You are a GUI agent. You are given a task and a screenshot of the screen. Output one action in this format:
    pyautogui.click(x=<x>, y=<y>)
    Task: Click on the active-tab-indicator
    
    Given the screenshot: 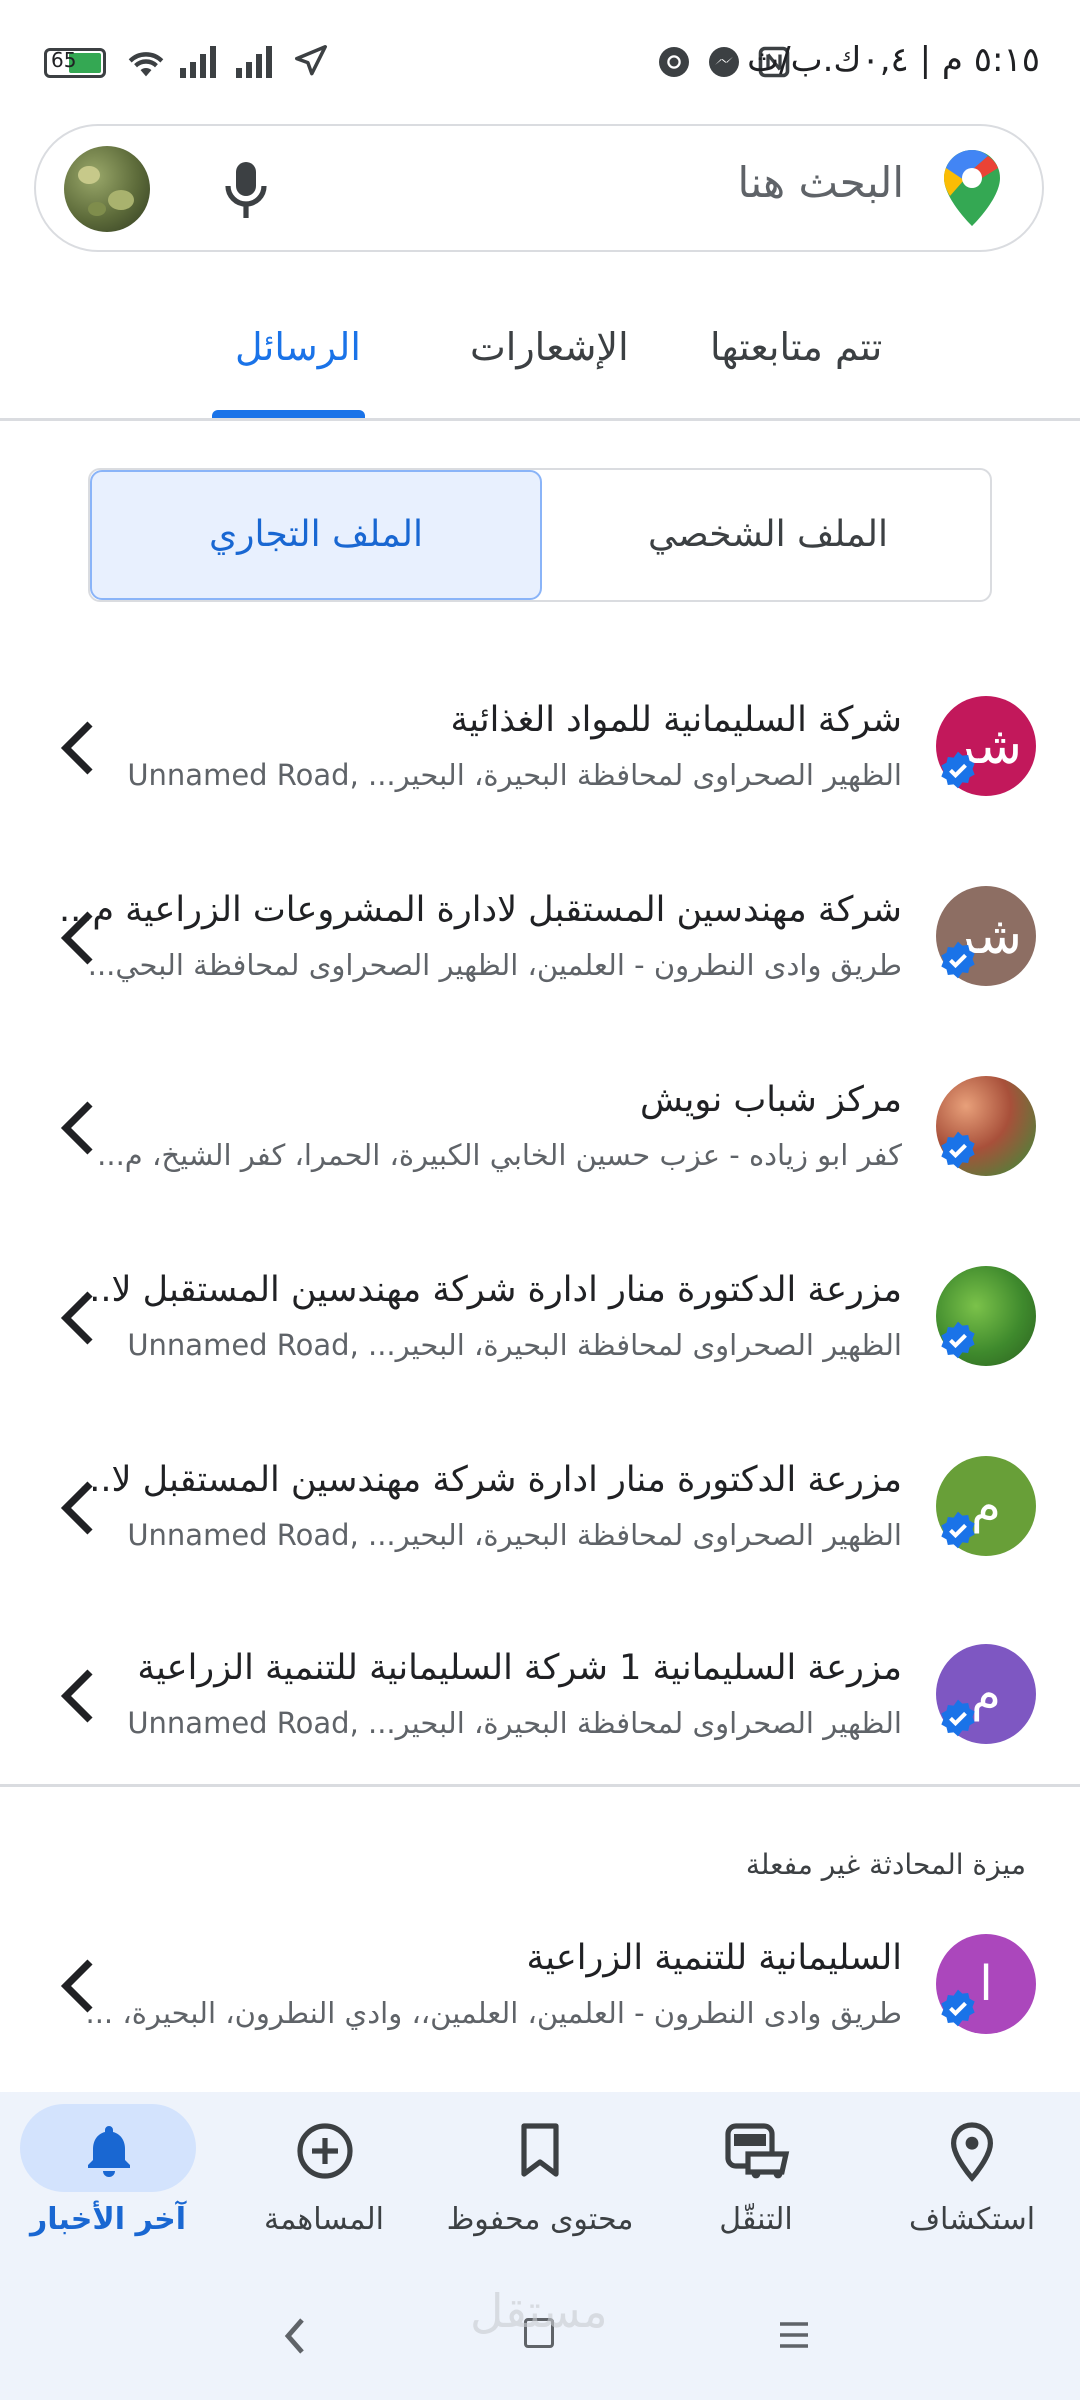 What is the action you would take?
    pyautogui.click(x=288, y=414)
    